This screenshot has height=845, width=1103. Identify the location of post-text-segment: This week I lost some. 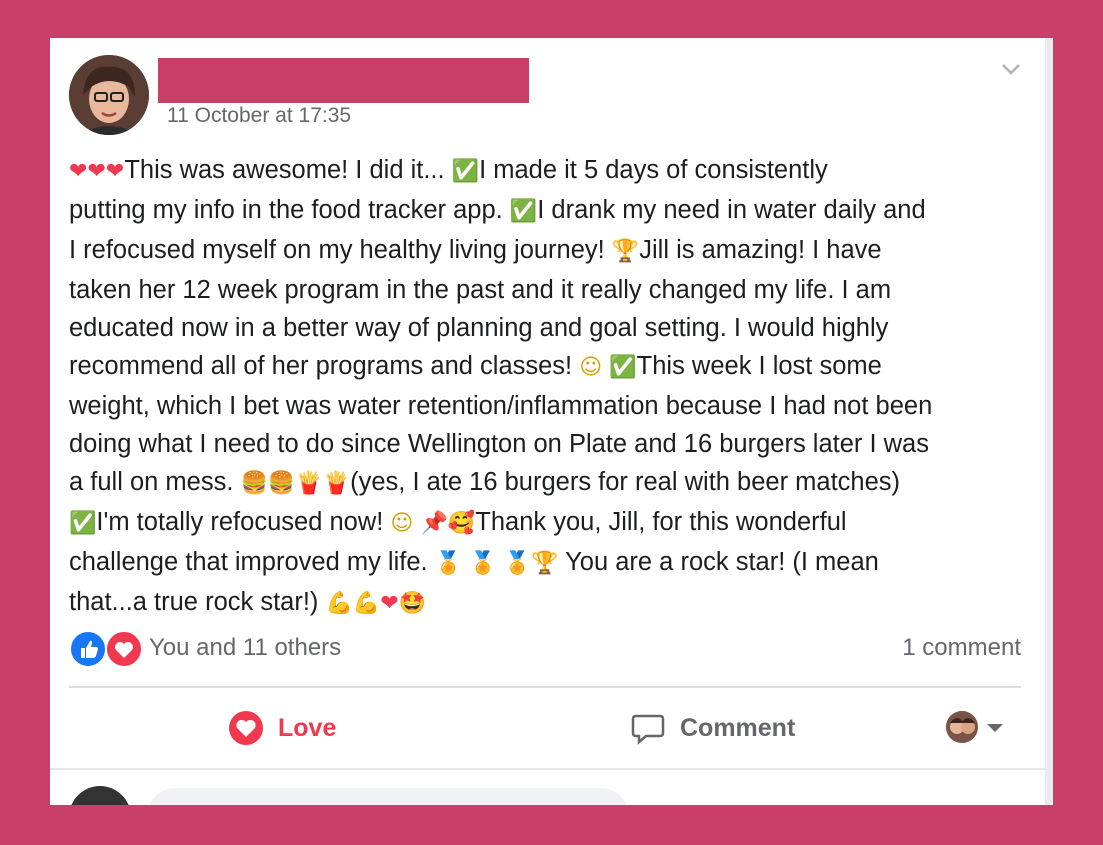
(759, 366).